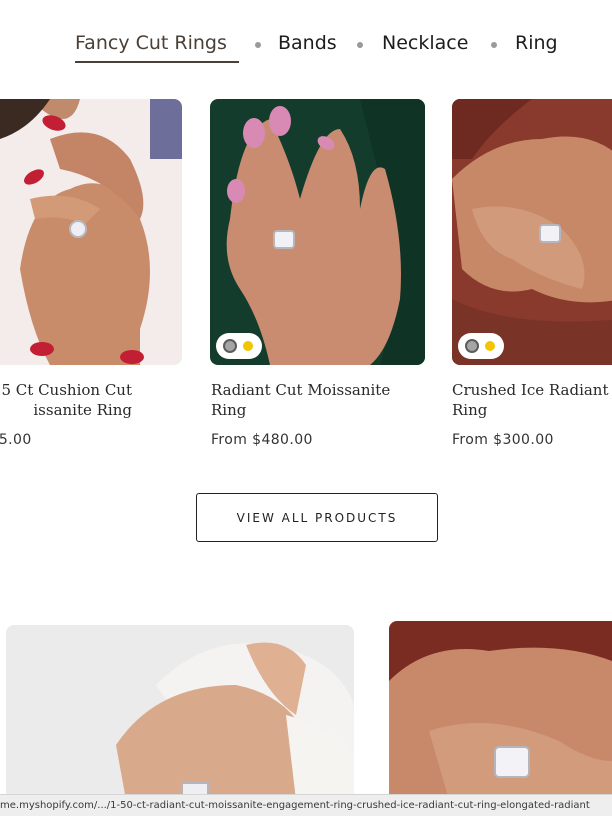  I want to click on product-image-crushed-ice-radiant-ring, so click(532, 232).